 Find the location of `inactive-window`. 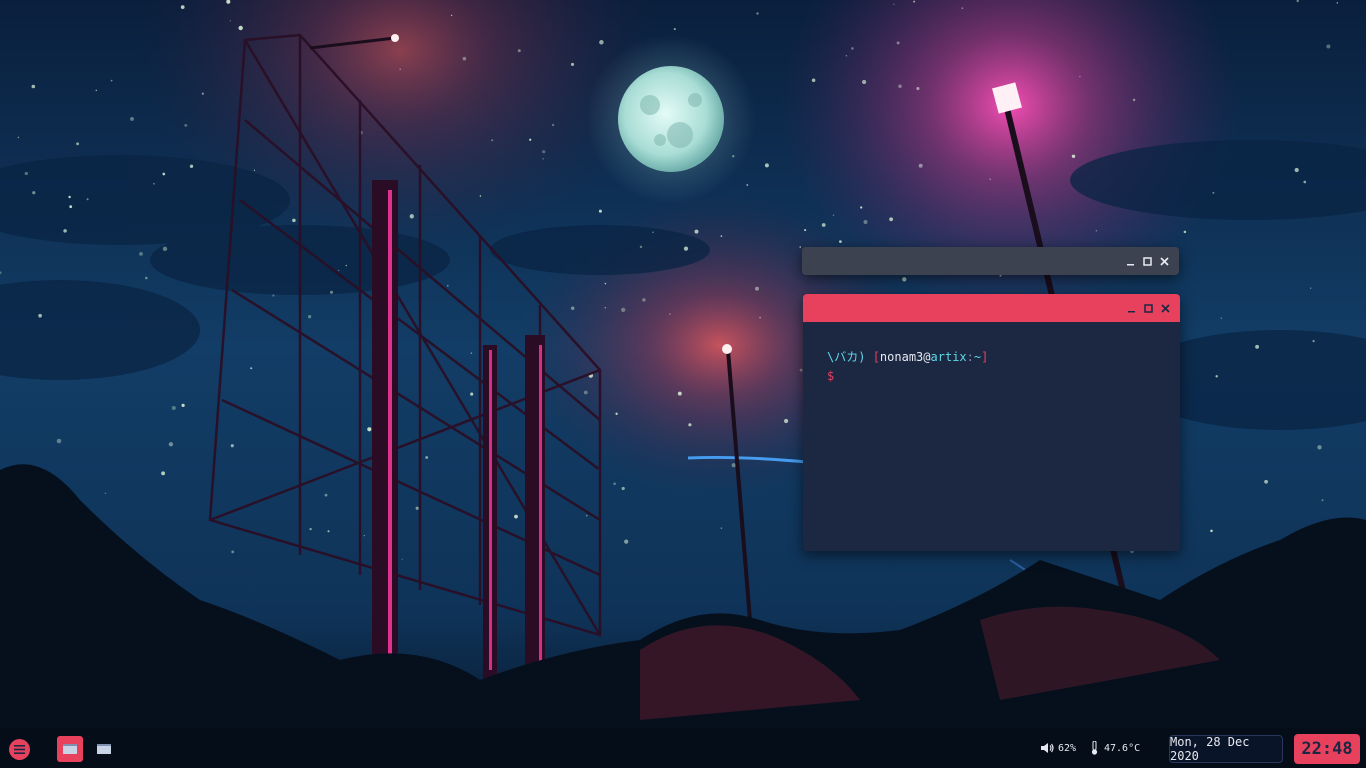

inactive-window is located at coordinates (990, 261).